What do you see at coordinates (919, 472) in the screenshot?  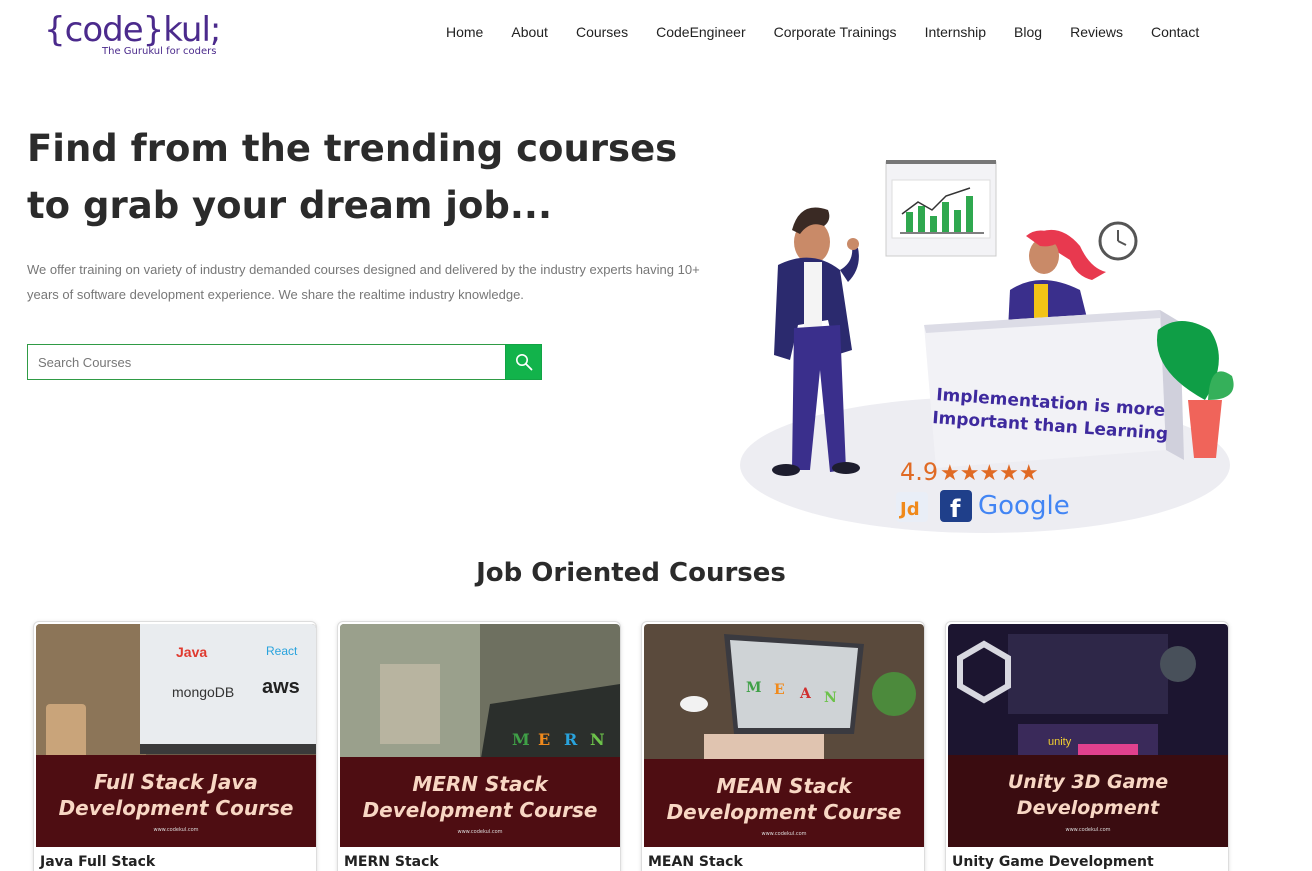 I see `rating-value: 4.9` at bounding box center [919, 472].